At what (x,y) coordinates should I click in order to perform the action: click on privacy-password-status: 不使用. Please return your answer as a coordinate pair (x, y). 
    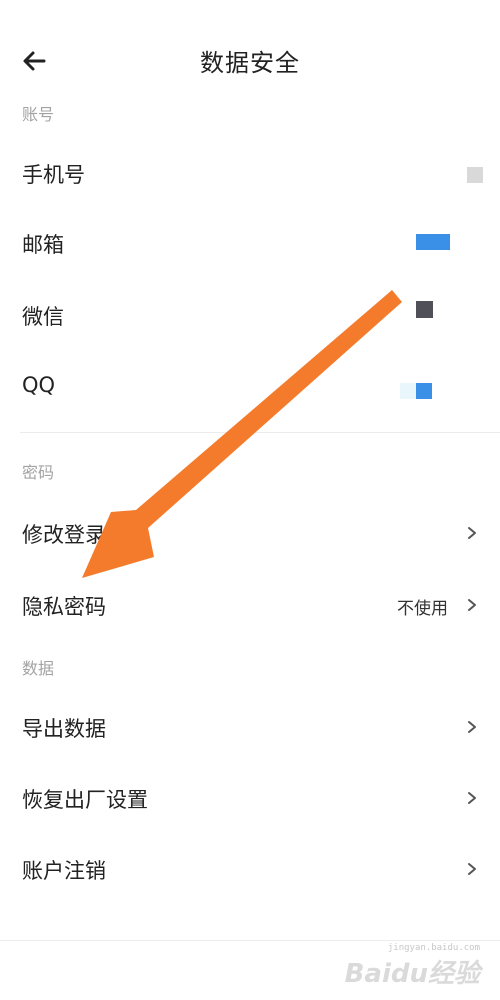
    Looking at the image, I should click on (422, 609).